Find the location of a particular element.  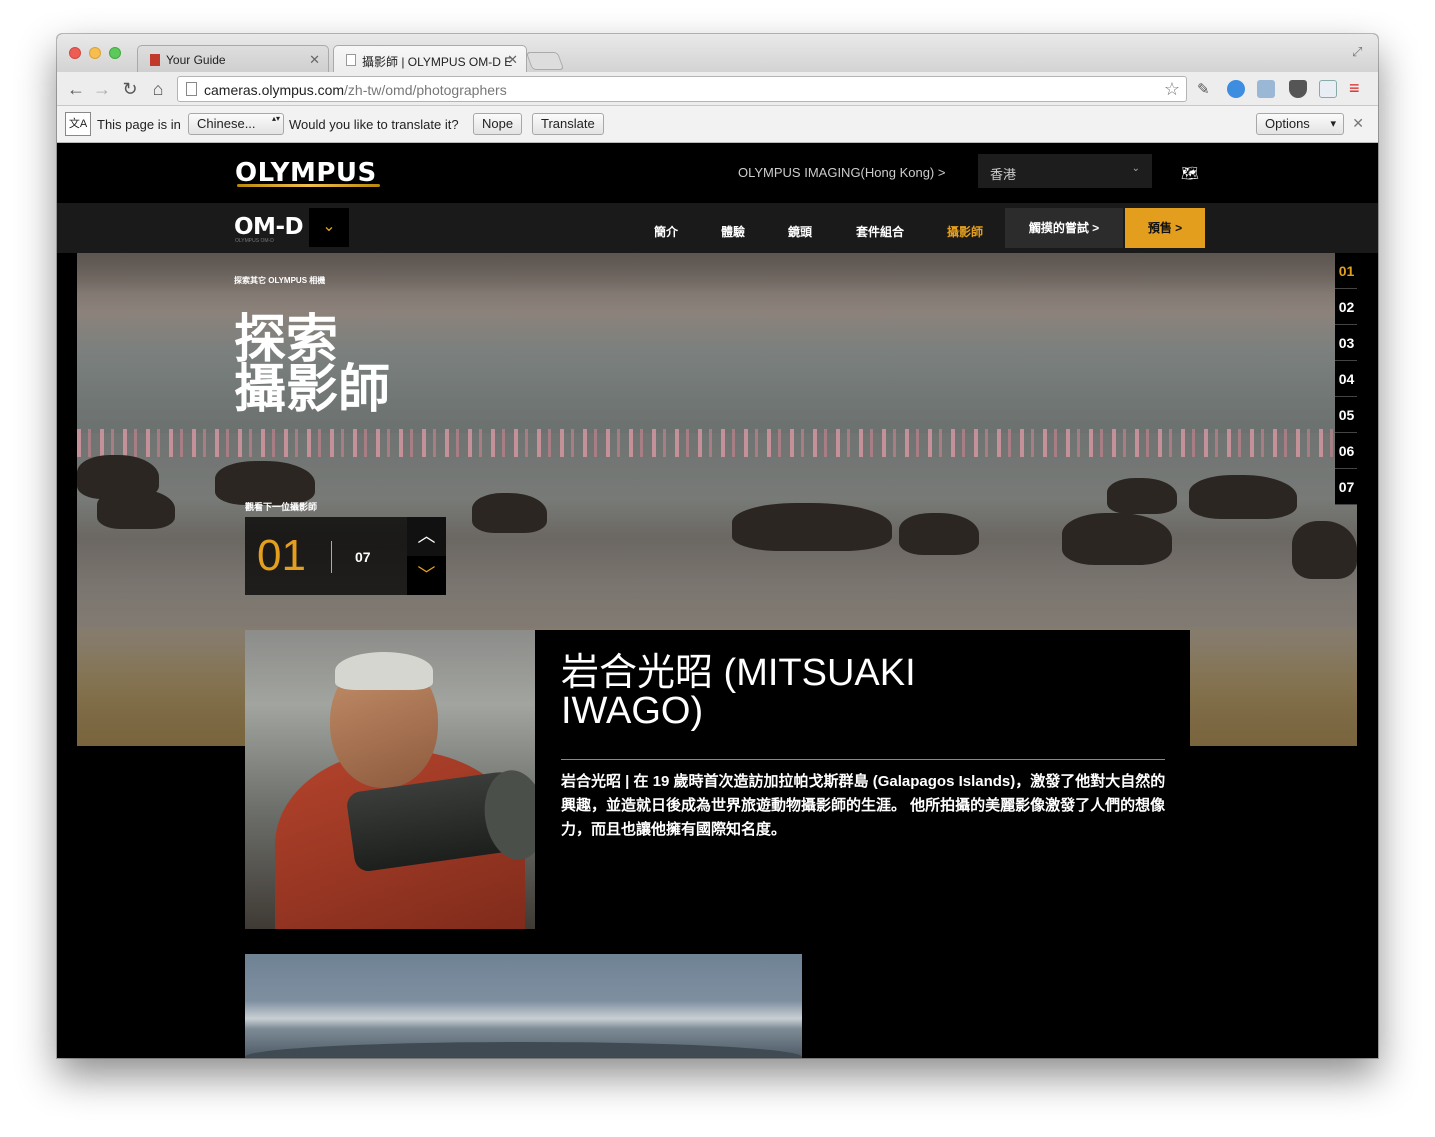

region-select: 香港 ⌄ is located at coordinates (1065, 171).